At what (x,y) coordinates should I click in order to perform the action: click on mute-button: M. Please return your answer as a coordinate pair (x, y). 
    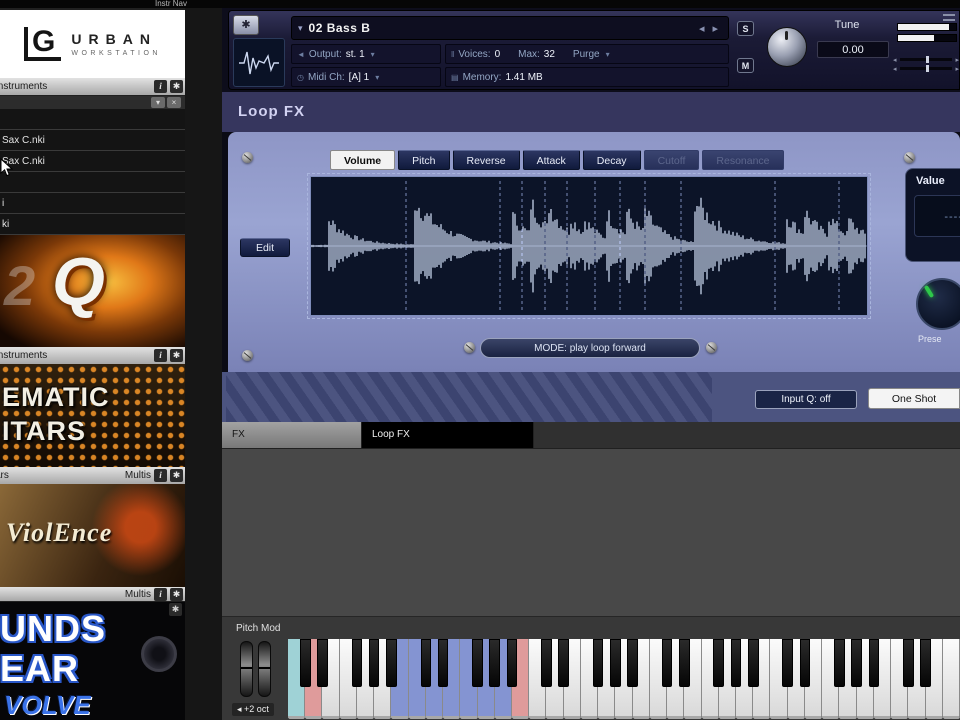
    Looking at the image, I should click on (745, 65).